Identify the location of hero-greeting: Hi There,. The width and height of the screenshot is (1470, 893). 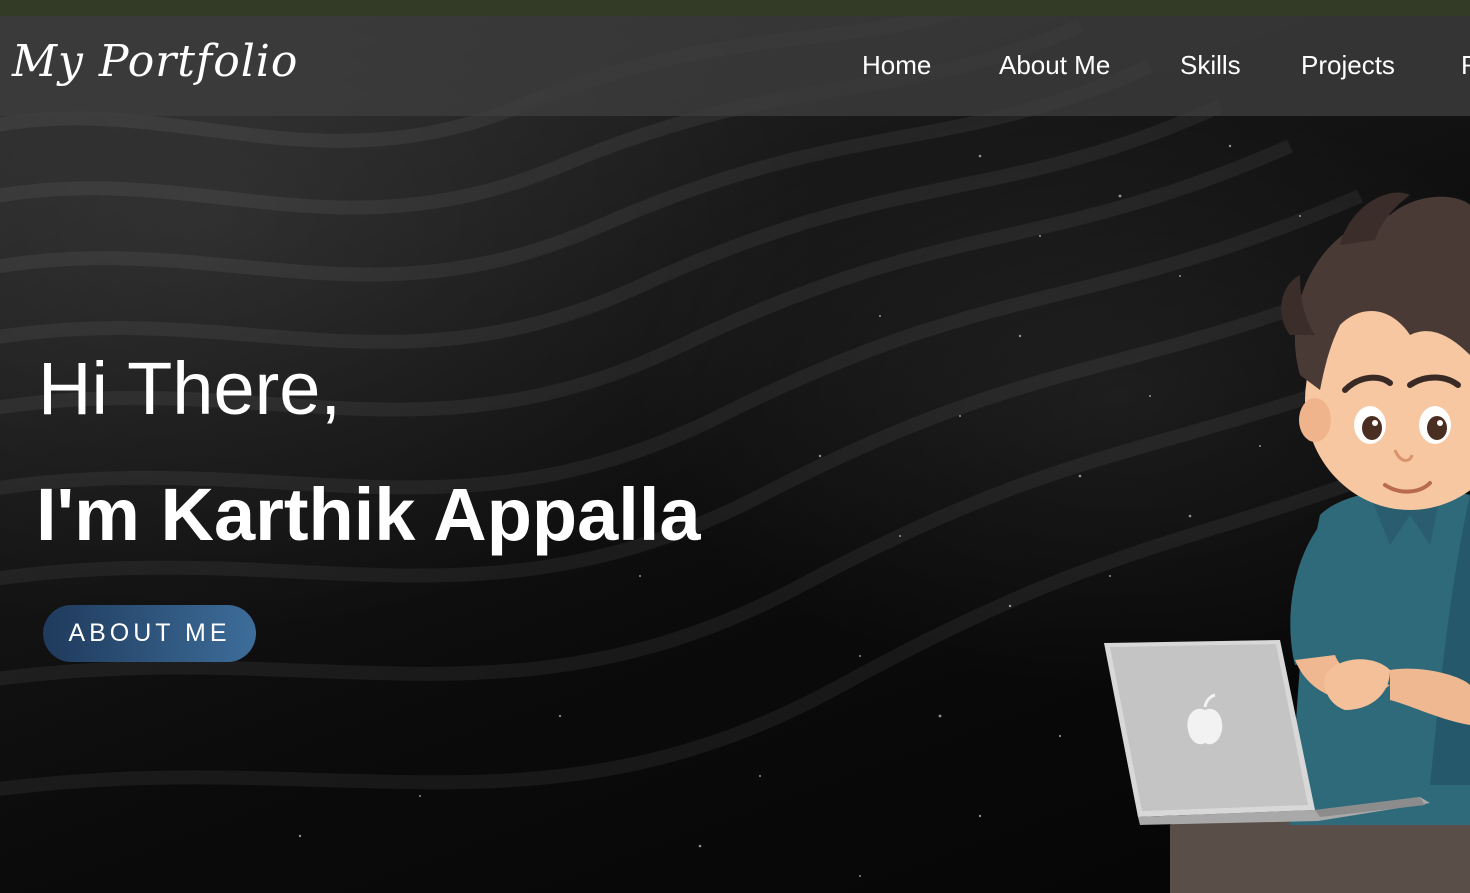
(189, 388).